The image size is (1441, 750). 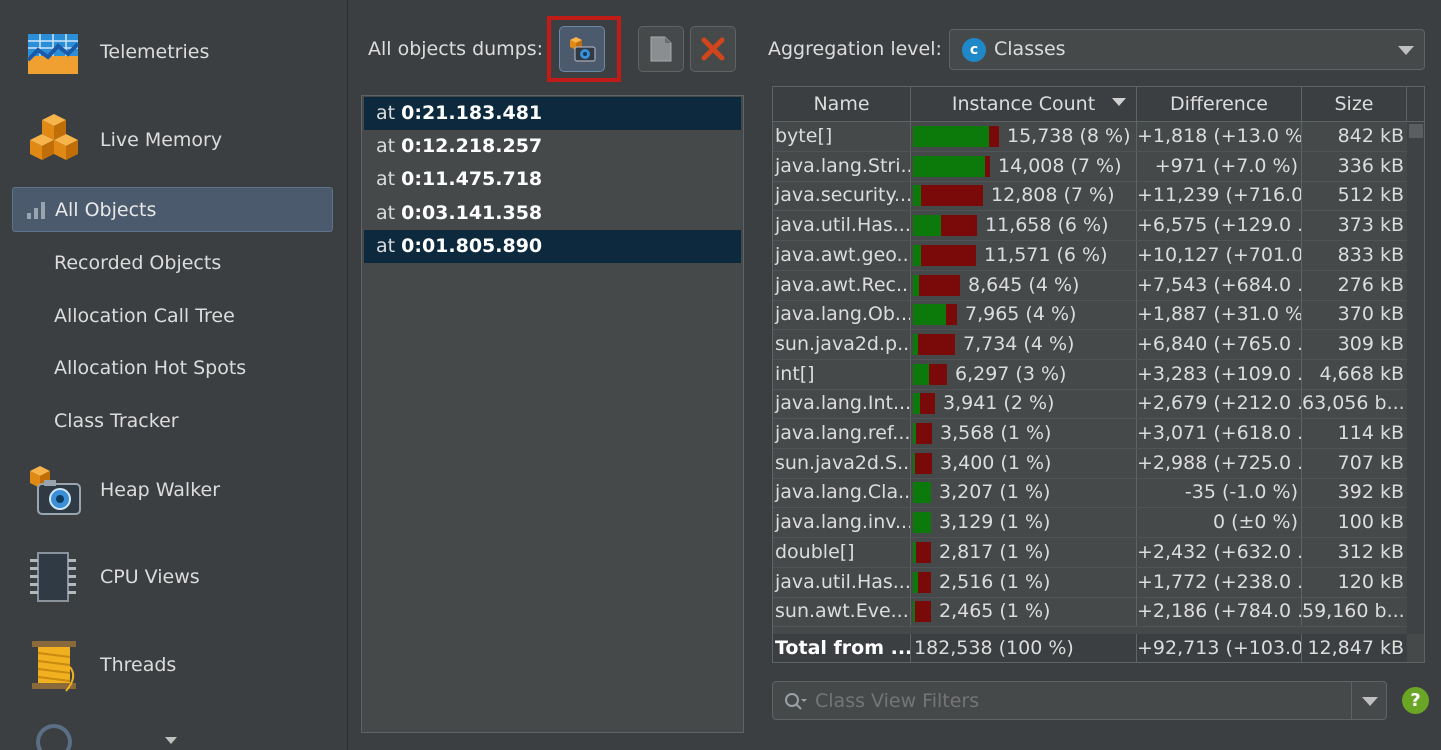 I want to click on document-icon, so click(x=661, y=49).